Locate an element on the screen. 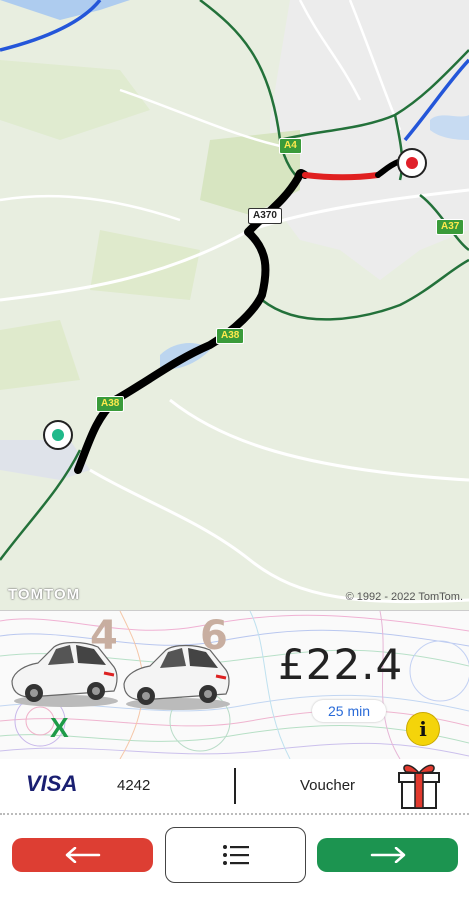 This screenshot has width=469, height=900. map-copyright: © 1992 - 2022 TomTom. is located at coordinates (404, 597).